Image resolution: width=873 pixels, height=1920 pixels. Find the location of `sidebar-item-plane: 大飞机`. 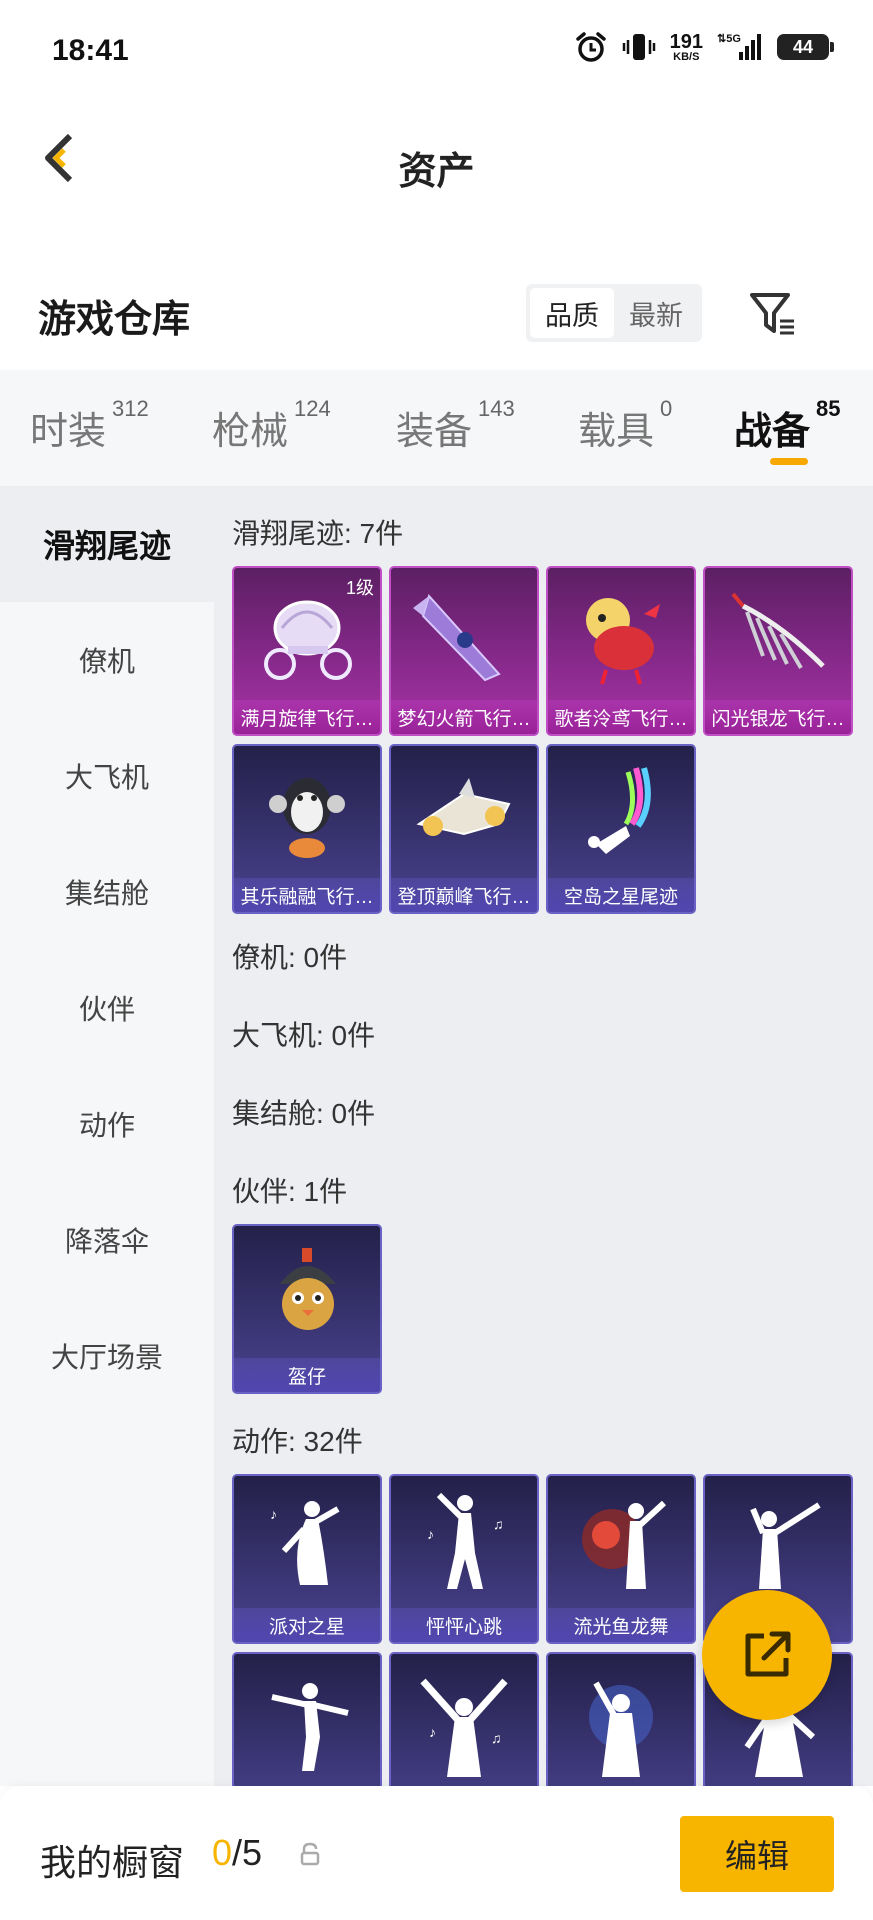

sidebar-item-plane: 大飞机 is located at coordinates (107, 776).